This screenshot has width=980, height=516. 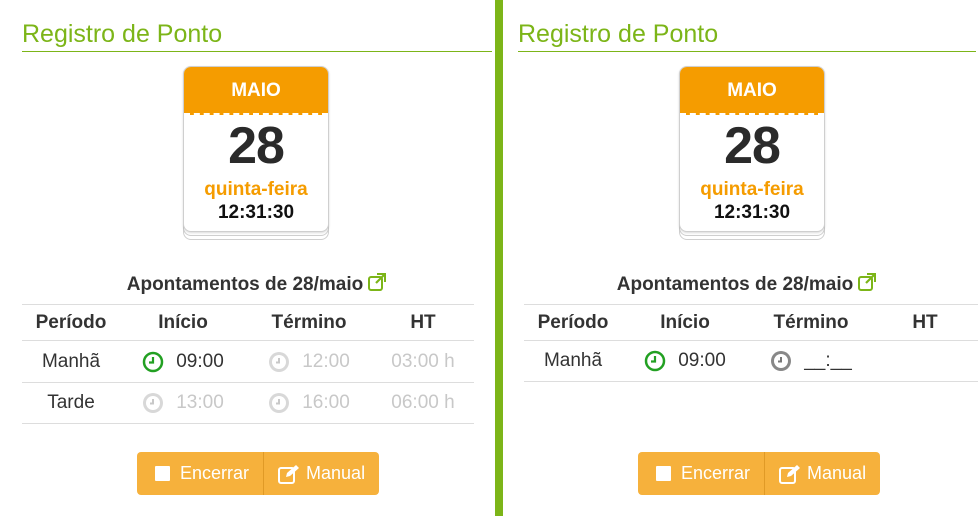 I want to click on row-termino: 16:00, so click(x=309, y=403).